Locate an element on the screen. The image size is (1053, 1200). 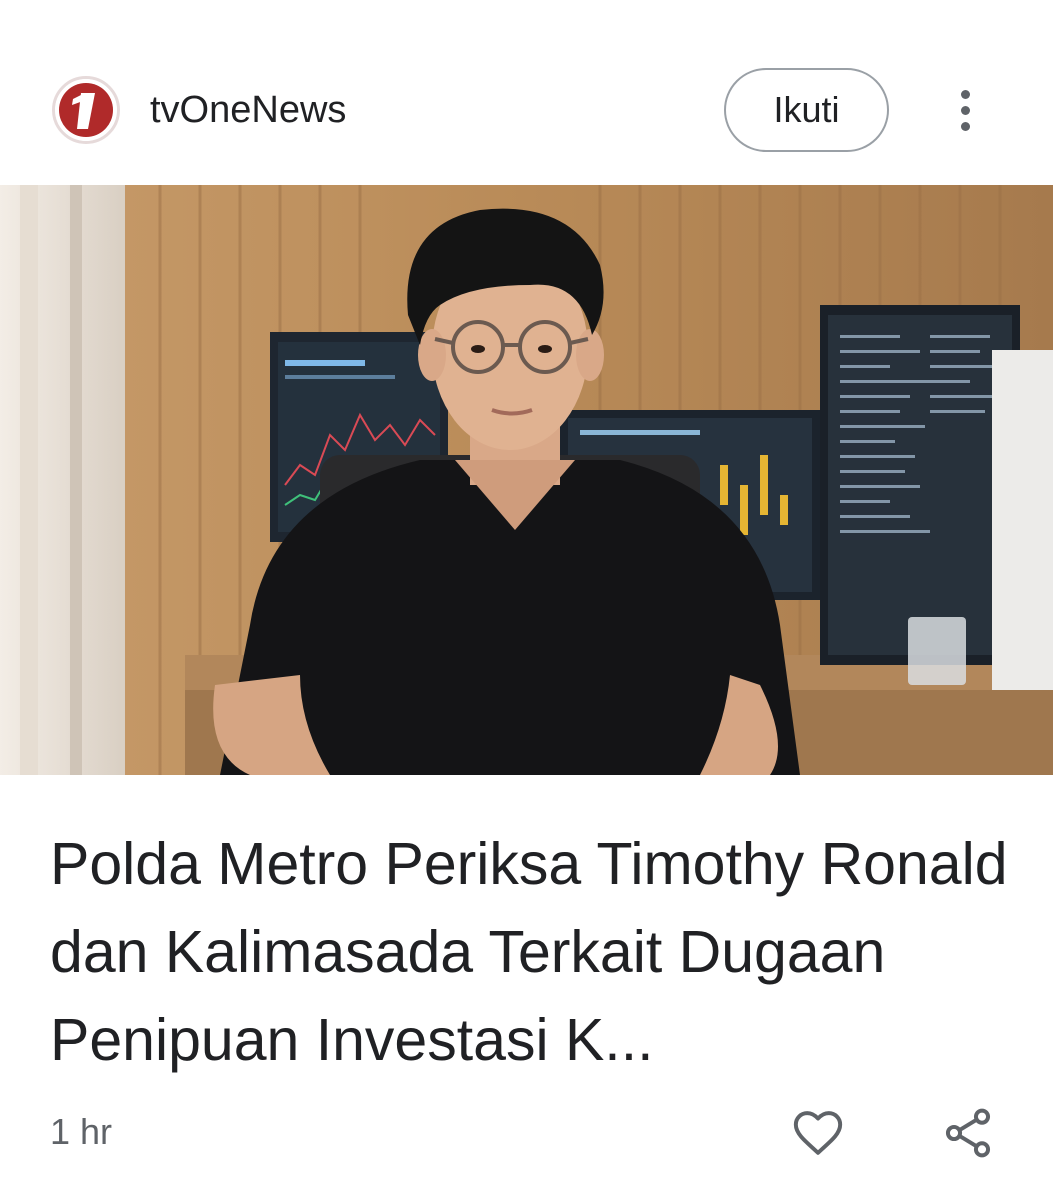
share-icon is located at coordinates (968, 1133).